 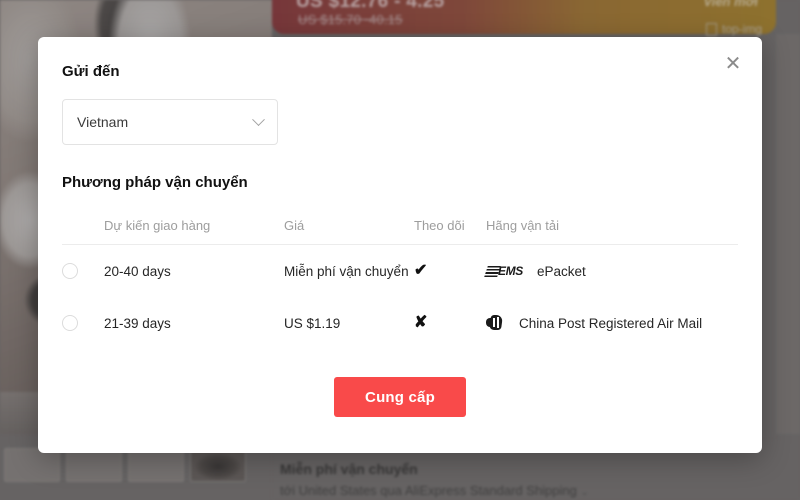 I want to click on country-select-value: Vietnam, so click(x=103, y=122).